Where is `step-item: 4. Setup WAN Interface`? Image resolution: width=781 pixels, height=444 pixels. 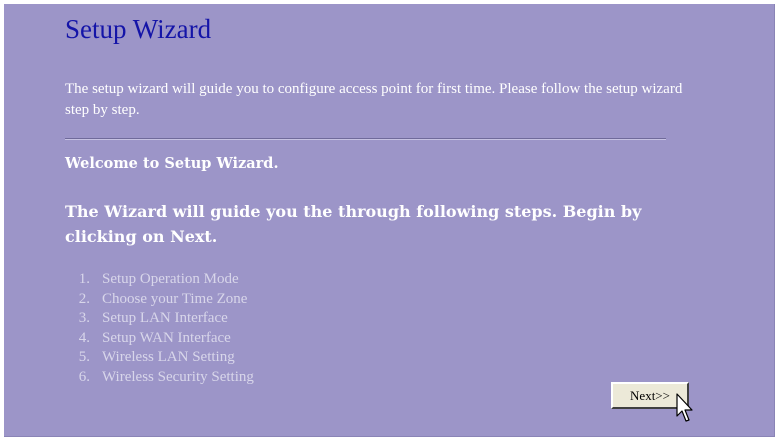 step-item: 4. Setup WAN Interface is located at coordinates (159, 339).